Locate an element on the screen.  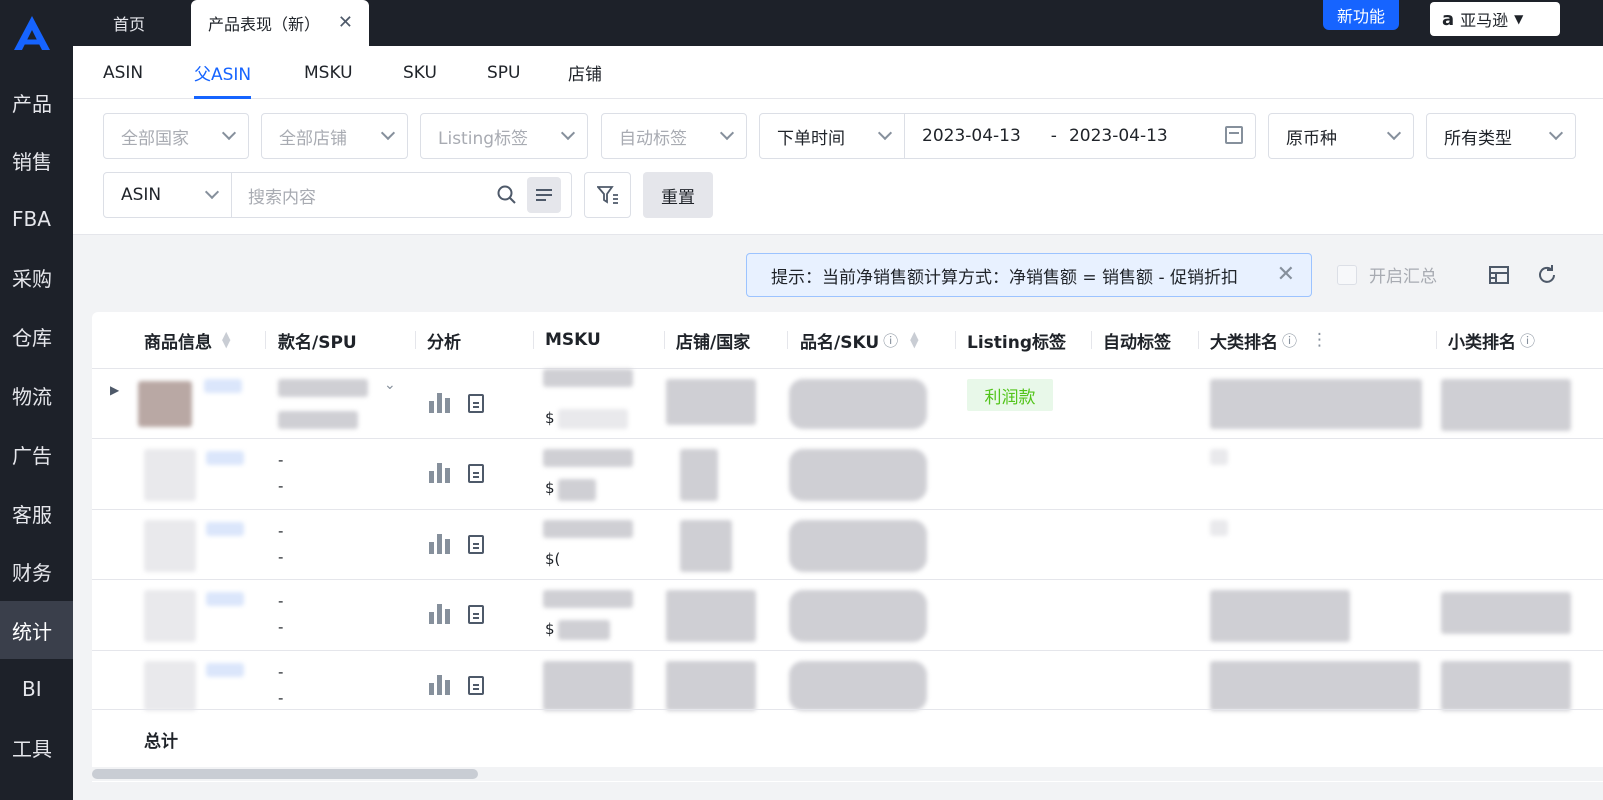
reset-button: 重置 is located at coordinates (678, 195).